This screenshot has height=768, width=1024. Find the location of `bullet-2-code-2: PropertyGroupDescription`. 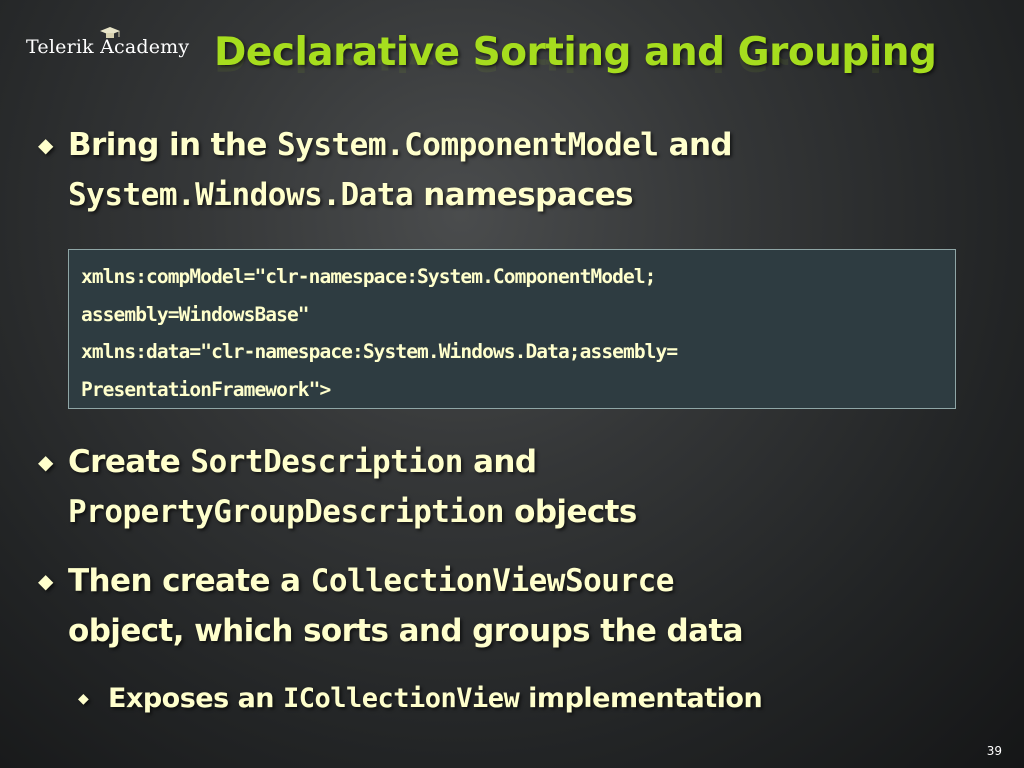

bullet-2-code-2: PropertyGroupDescription is located at coordinates (286, 512).